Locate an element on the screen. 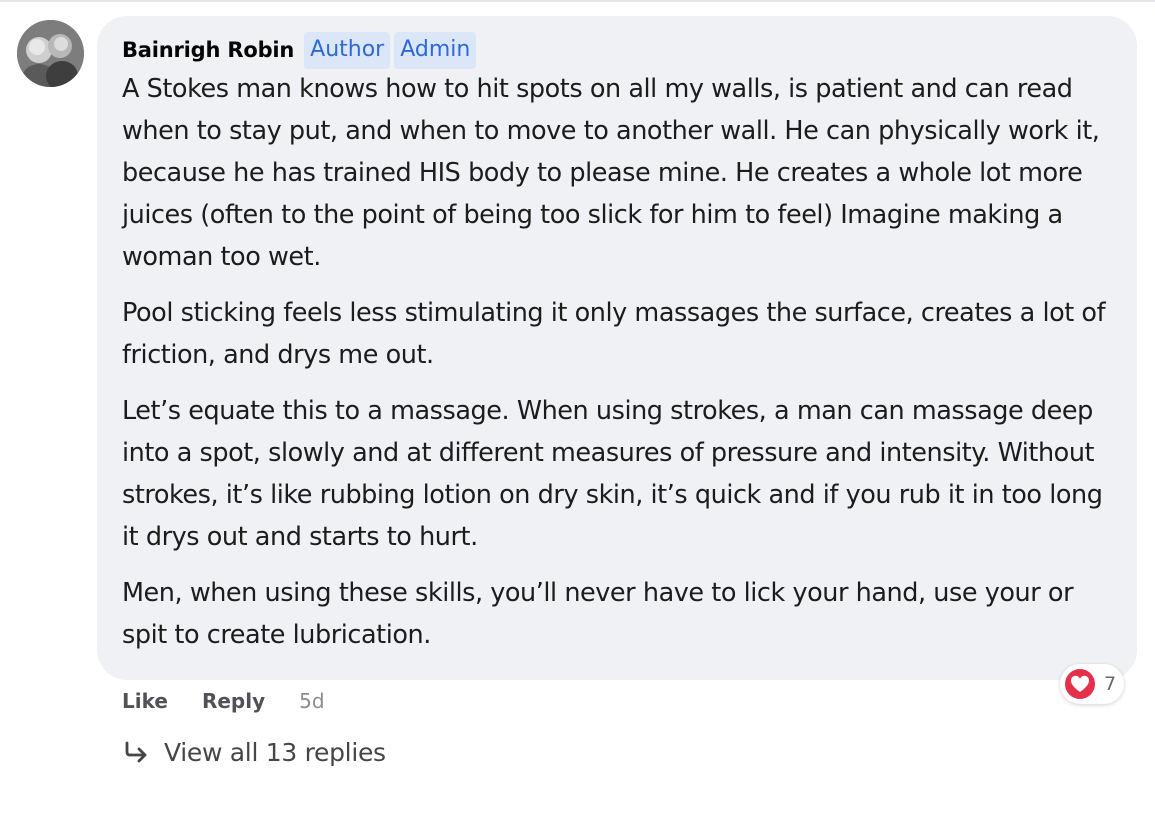  avatar-photo-icon is located at coordinates (50, 53).